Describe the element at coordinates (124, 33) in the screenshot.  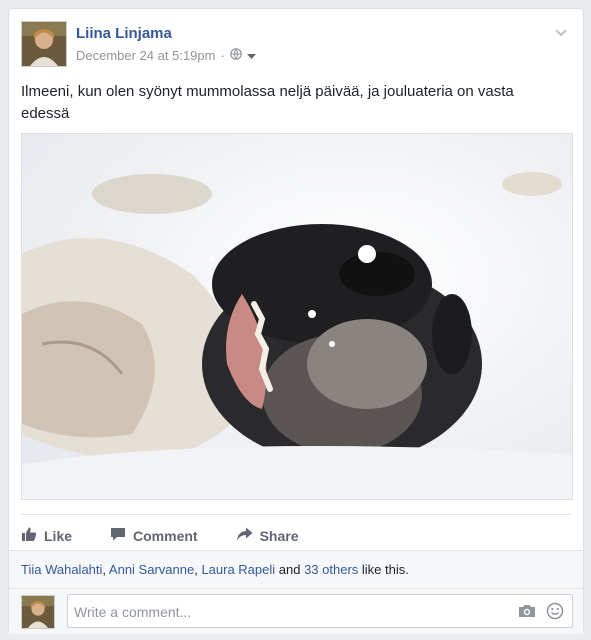
I see `author-name: Liina Linjama` at that location.